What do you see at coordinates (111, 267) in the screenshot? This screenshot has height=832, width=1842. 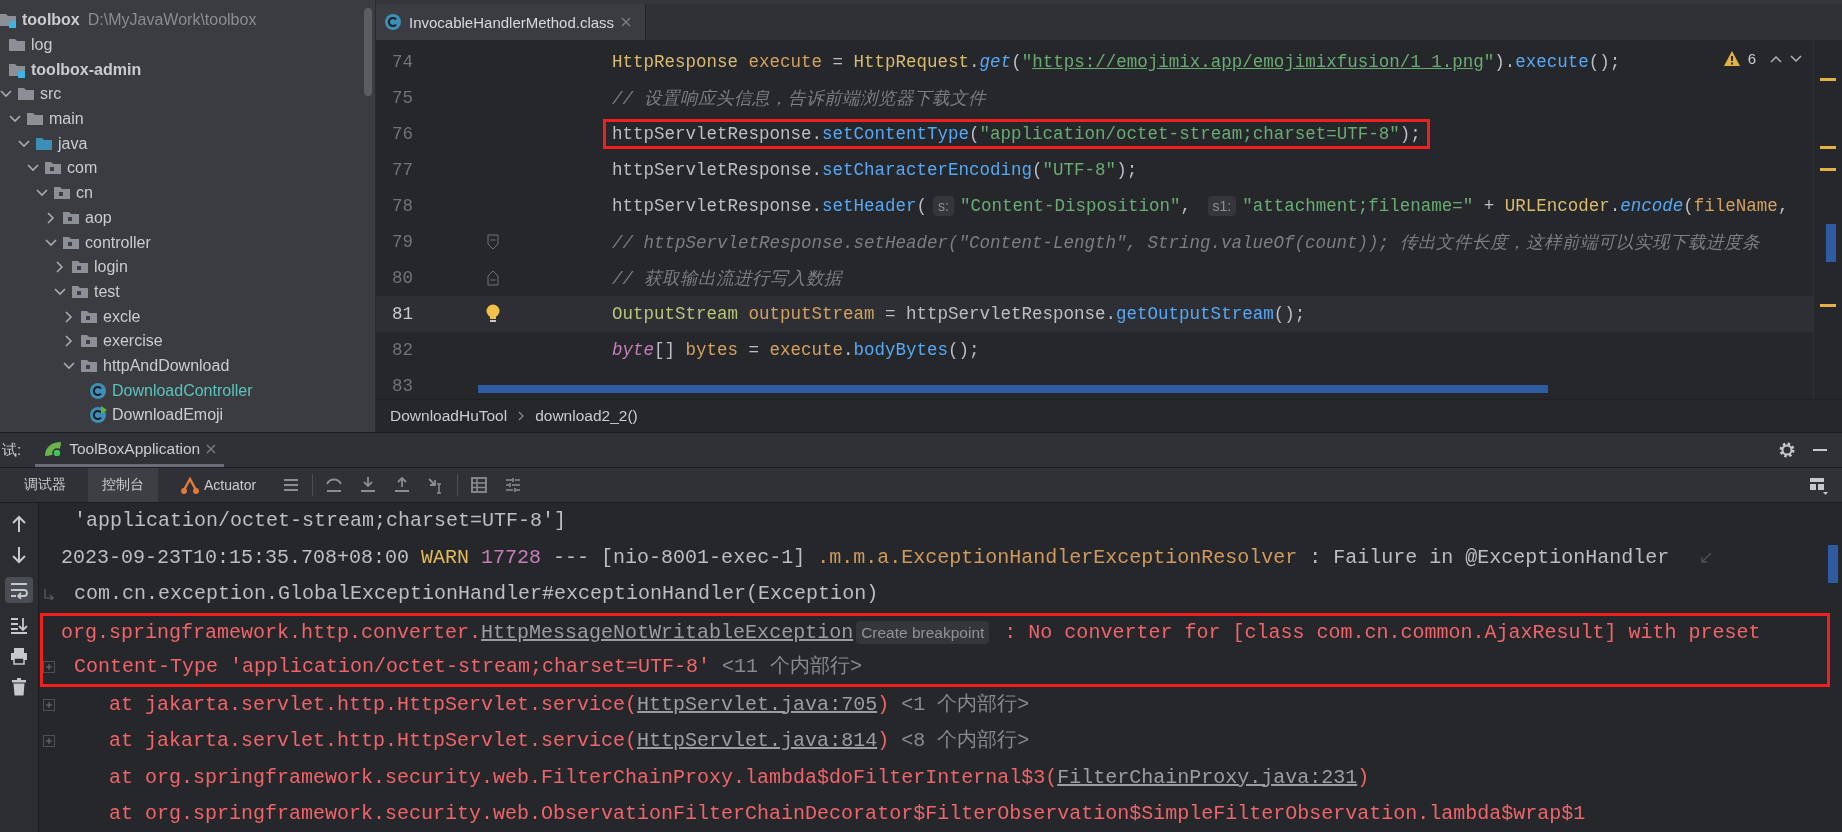 I see `tree-item: login` at bounding box center [111, 267].